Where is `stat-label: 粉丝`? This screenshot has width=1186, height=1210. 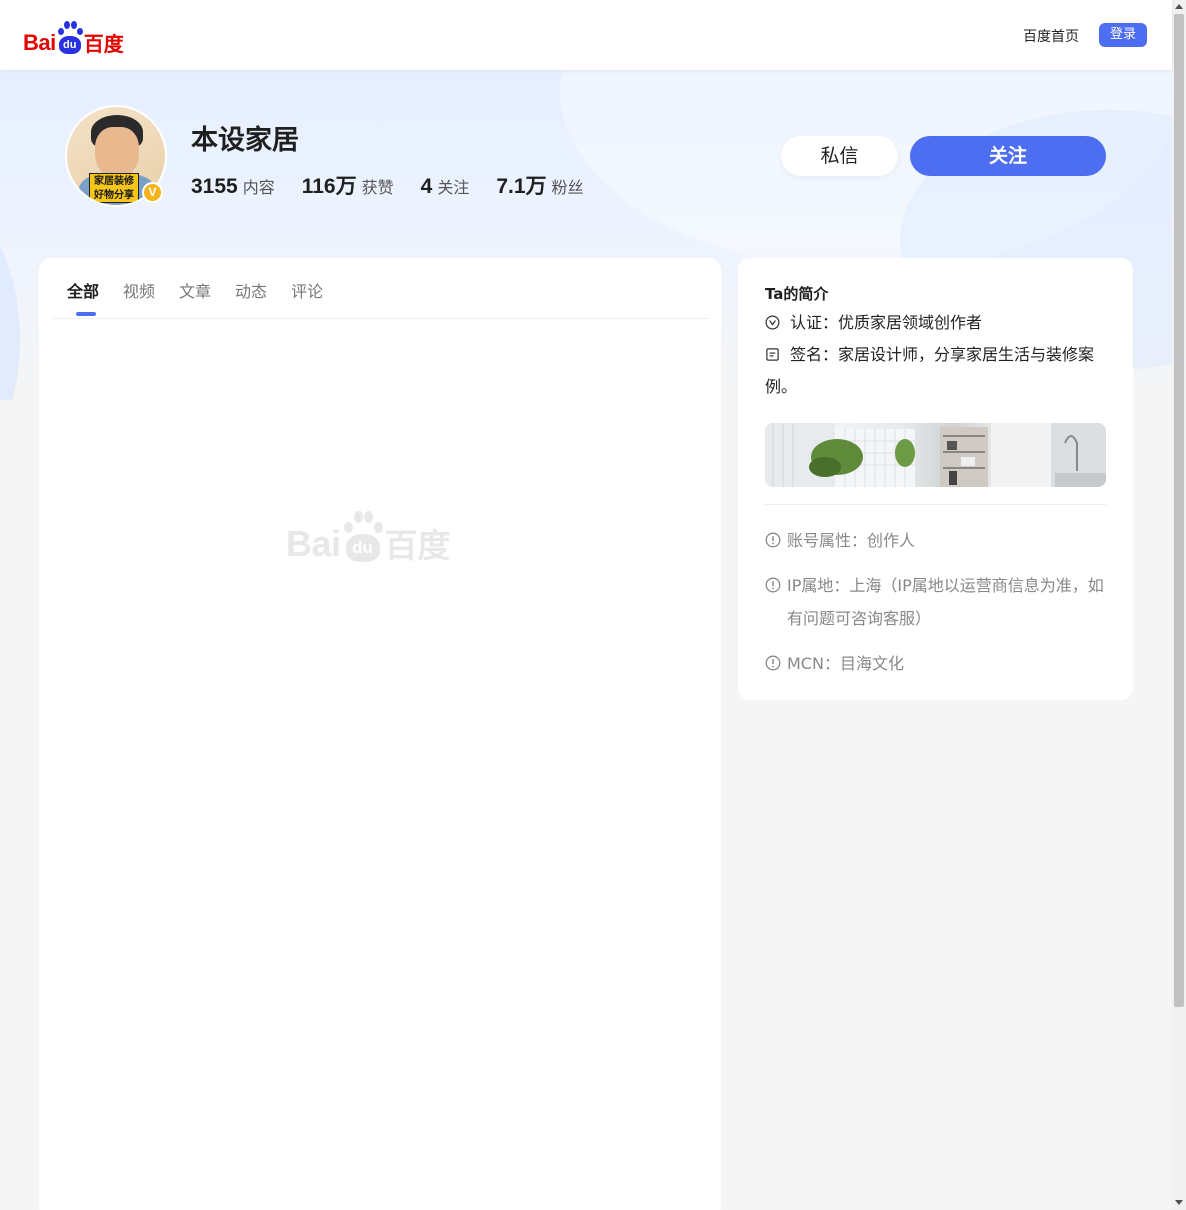
stat-label: 粉丝 is located at coordinates (567, 187).